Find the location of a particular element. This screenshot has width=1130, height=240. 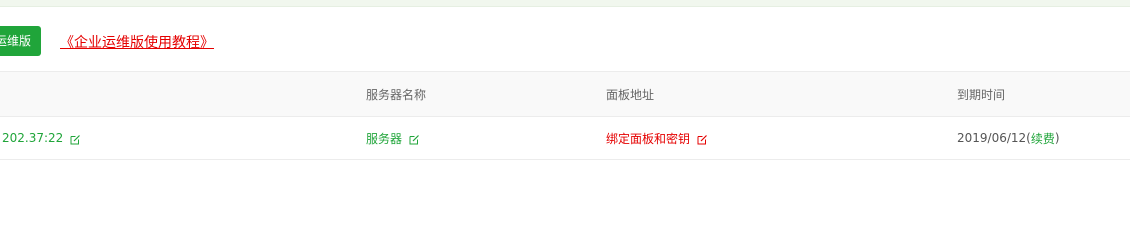

expiry-date: 2019/06/12( is located at coordinates (994, 138).